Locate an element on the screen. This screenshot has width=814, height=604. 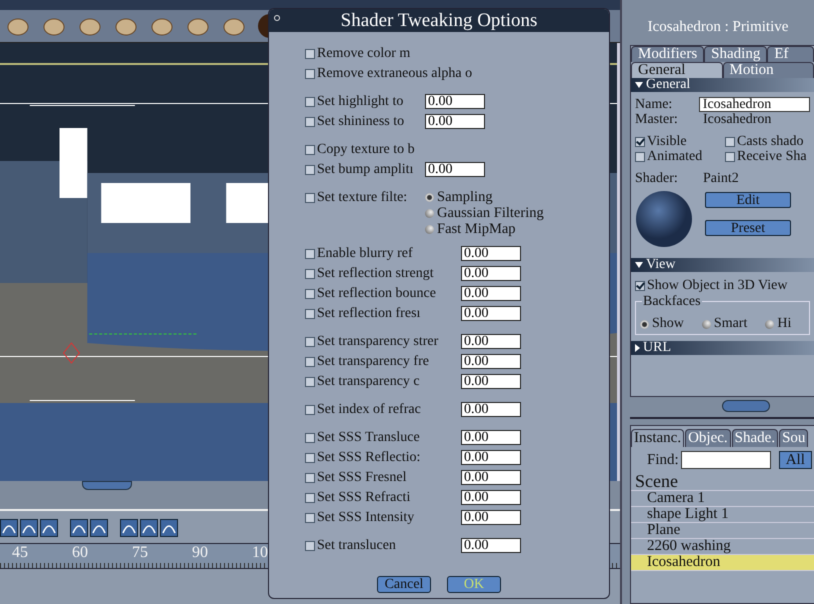
backfaces-radio: Smart is located at coordinates (725, 324).